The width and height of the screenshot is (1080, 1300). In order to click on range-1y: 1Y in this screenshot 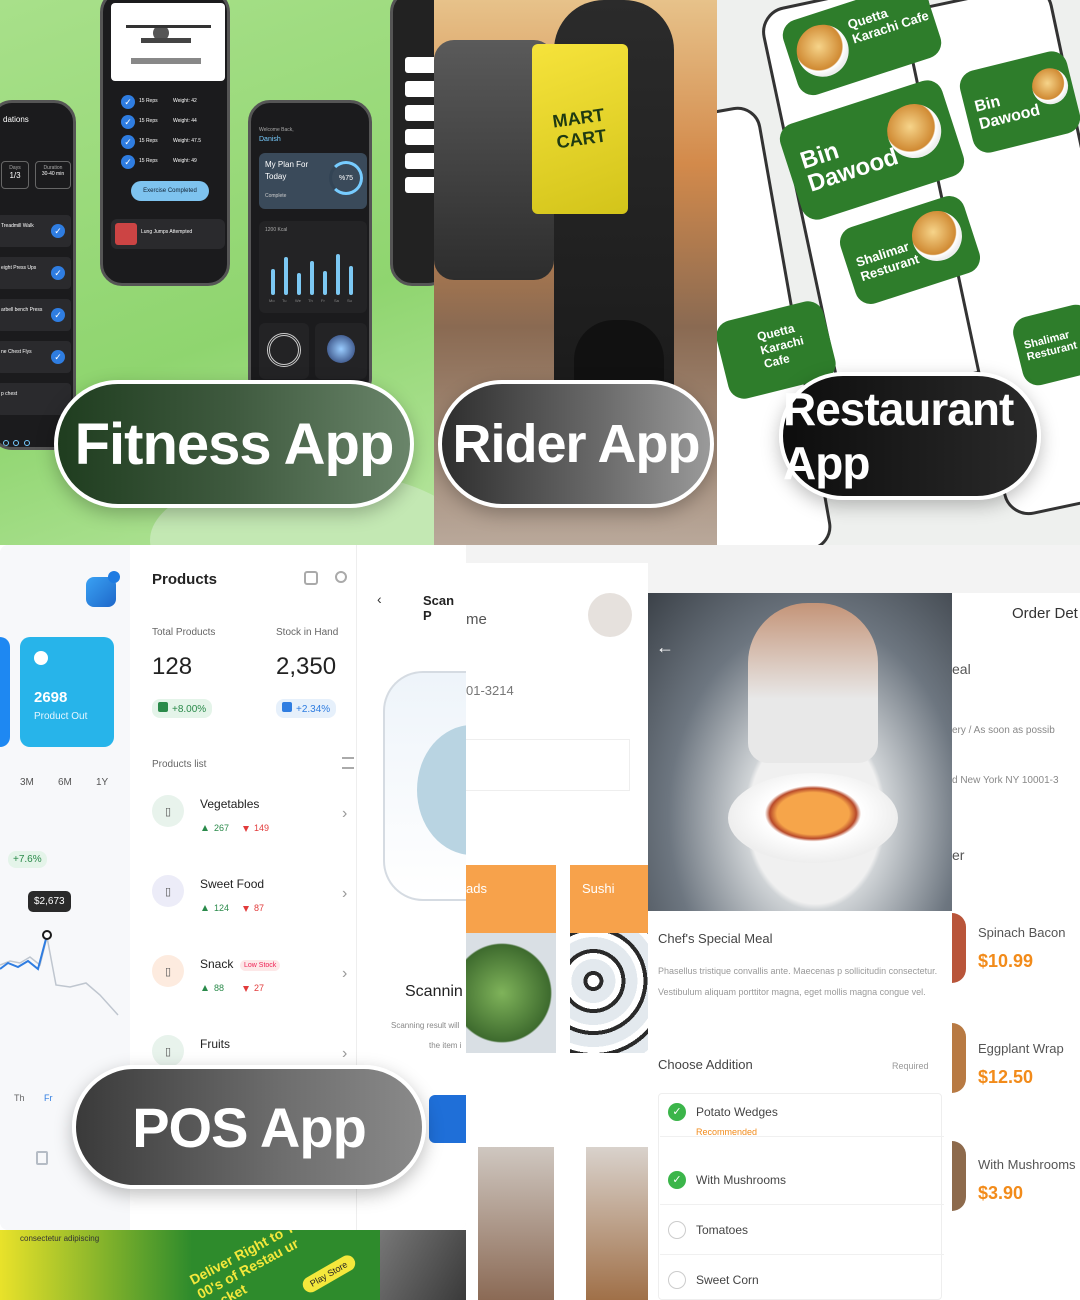, I will do `click(102, 782)`.